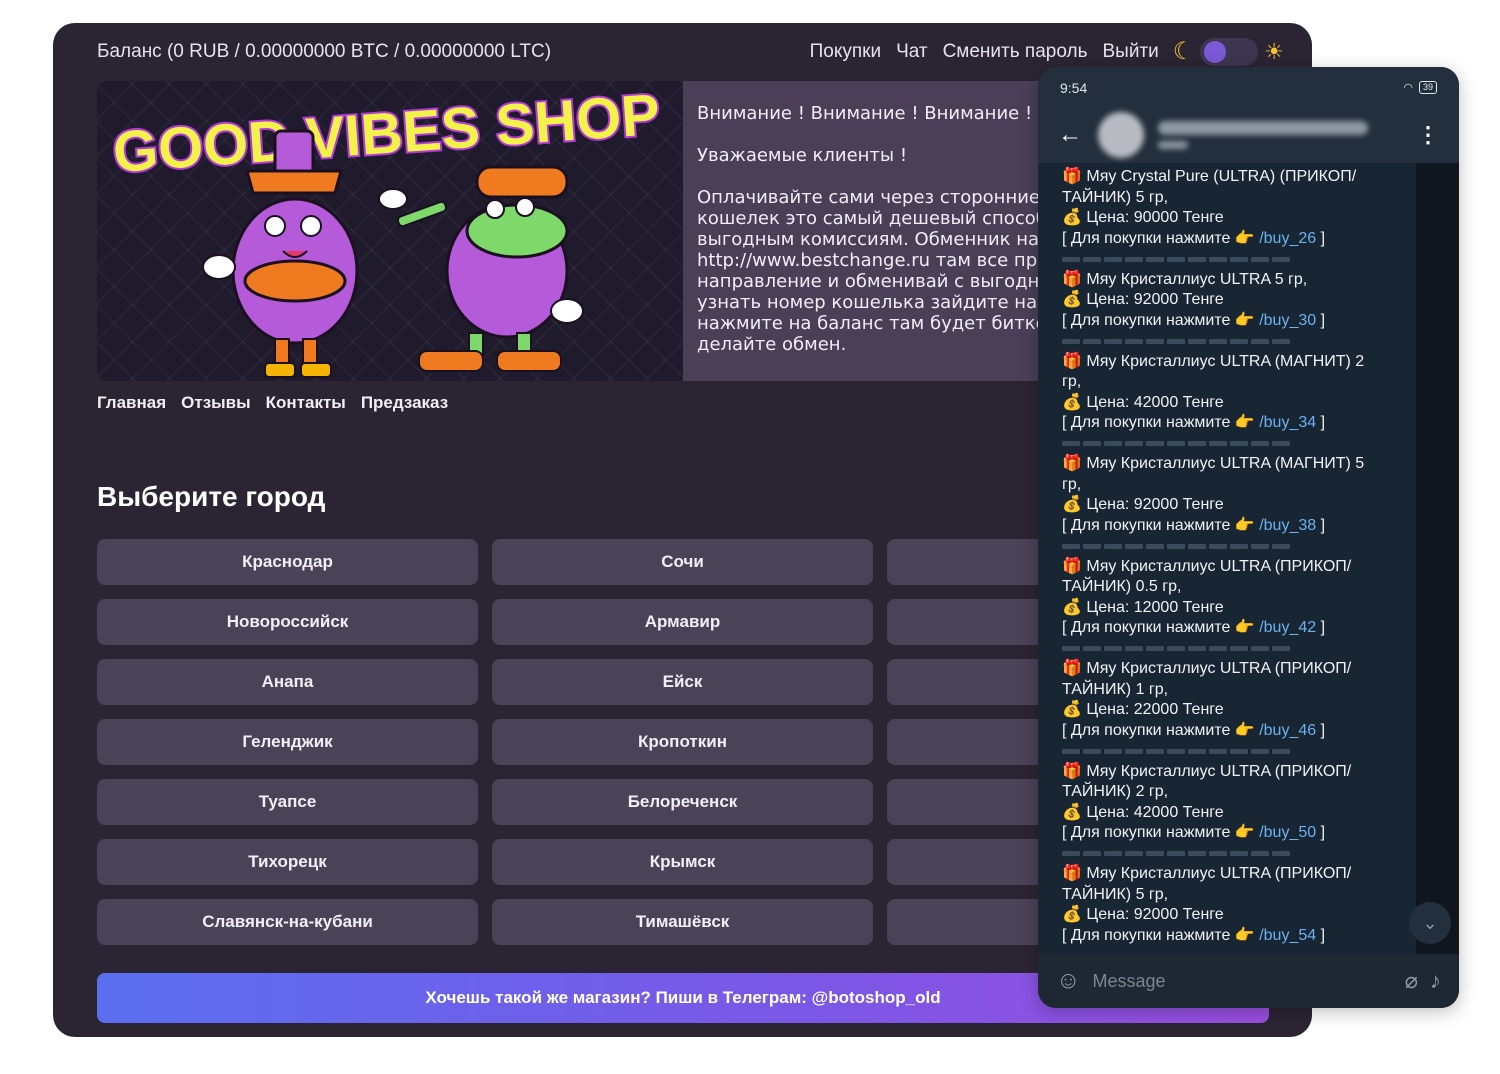 The image size is (1500, 1074). I want to click on nav-chat: Чат, so click(912, 52).